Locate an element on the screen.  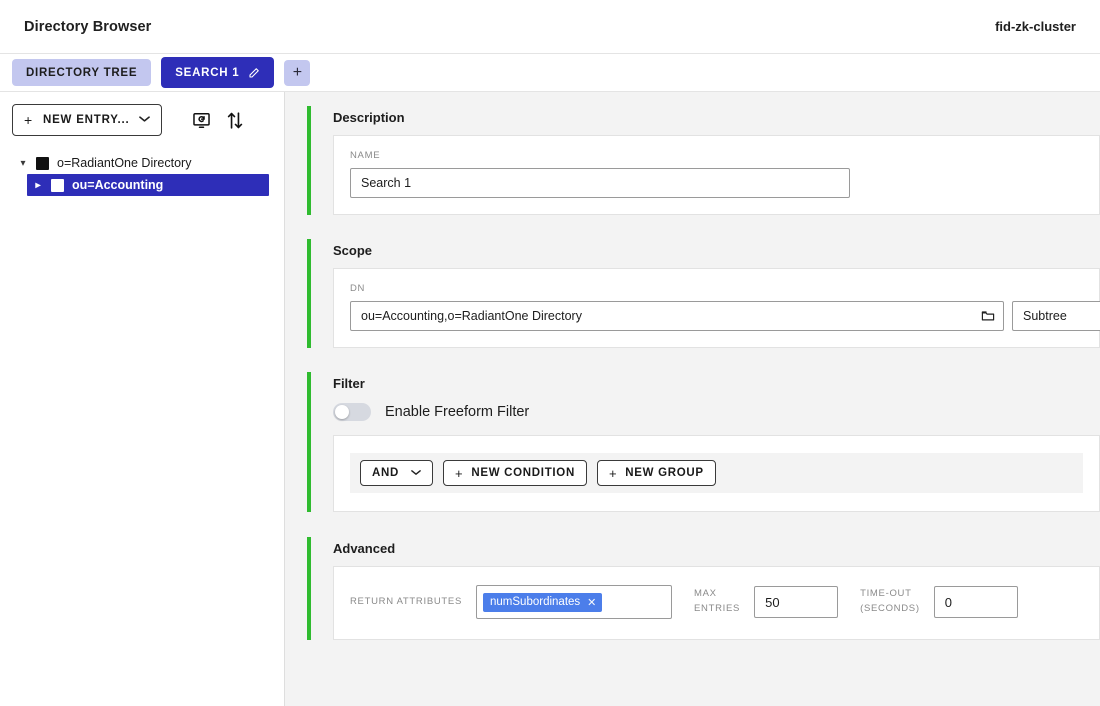
pencil-icon is located at coordinates (254, 73).